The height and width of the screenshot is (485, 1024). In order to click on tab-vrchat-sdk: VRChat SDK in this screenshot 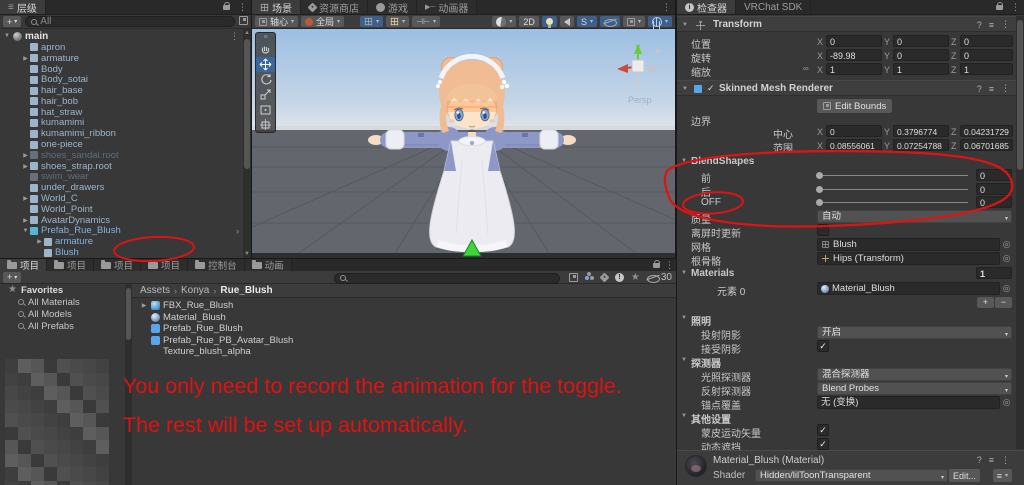, I will do `click(774, 7)`.